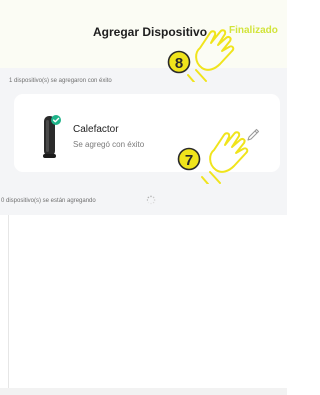 This screenshot has height=395, width=320. Describe the element at coordinates (189, 160) in the screenshot. I see `annotation-7-number: 7` at that location.